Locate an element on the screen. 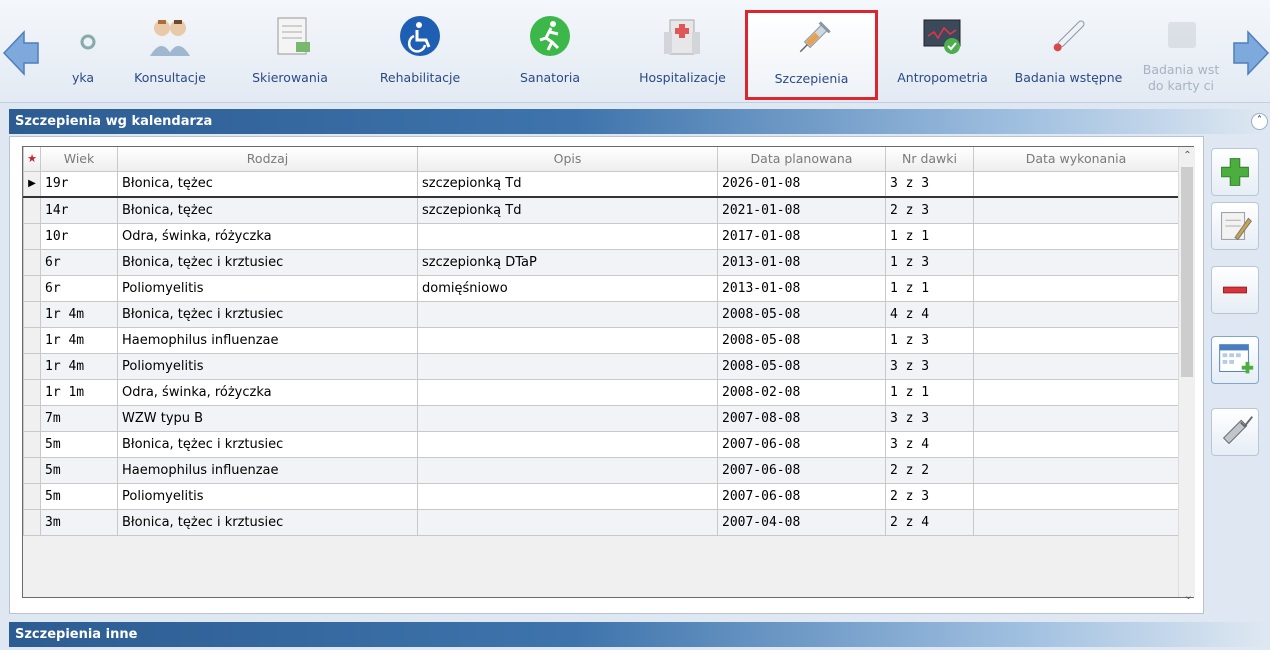  toolbar-item-skierowania: Skierowania is located at coordinates (290, 51).